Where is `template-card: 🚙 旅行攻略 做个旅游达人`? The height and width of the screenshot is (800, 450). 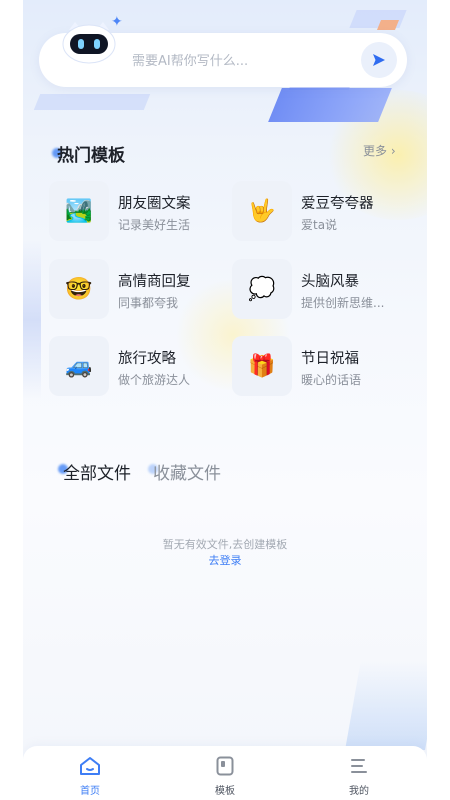
template-card: 🚙 旅行攻略 做个旅游达人 is located at coordinates (139, 367).